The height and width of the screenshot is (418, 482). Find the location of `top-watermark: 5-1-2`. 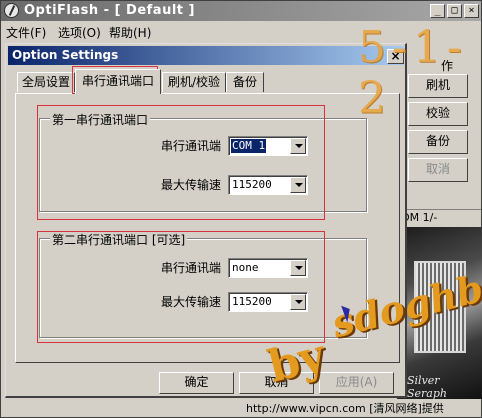

top-watermark: 5-1-2 is located at coordinates (413, 73).